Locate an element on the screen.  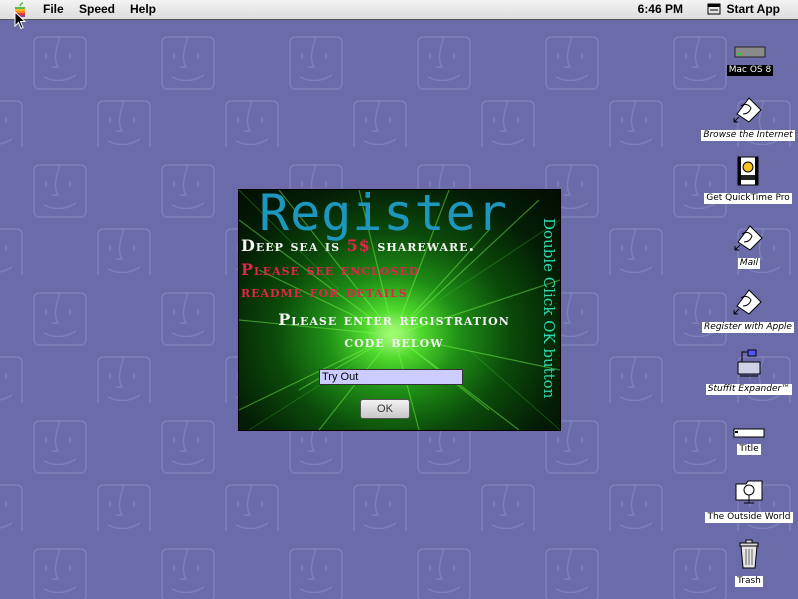
desktop-icon-register-with-apple: Register with Apple is located at coordinates (748, 309).